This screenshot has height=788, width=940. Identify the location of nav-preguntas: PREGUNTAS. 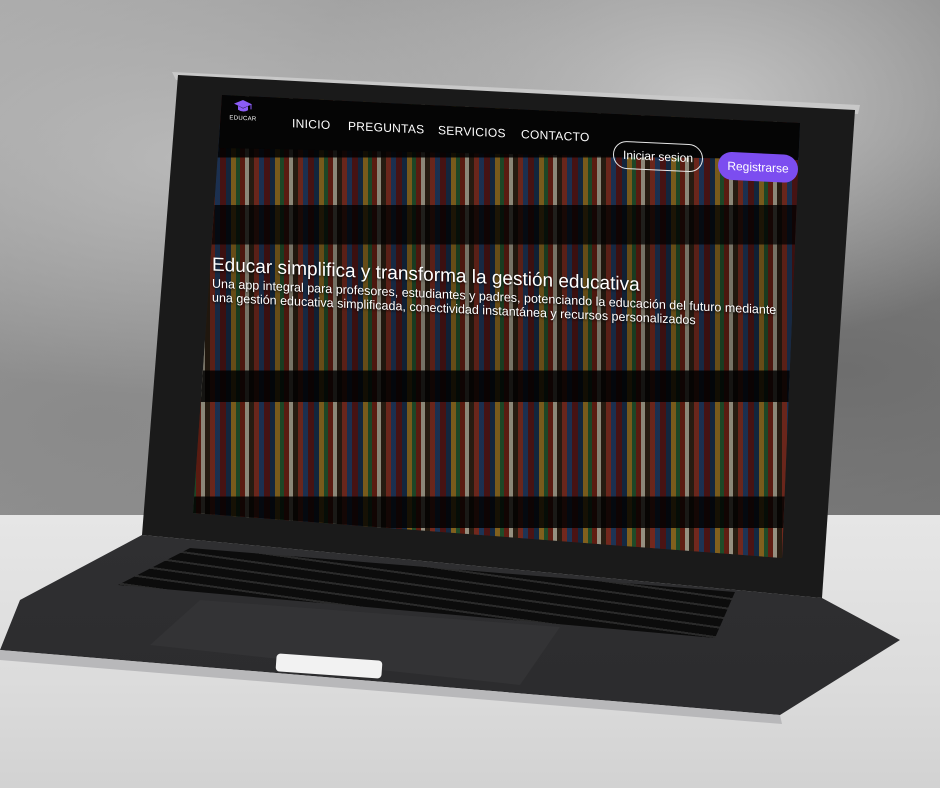
(386, 128).